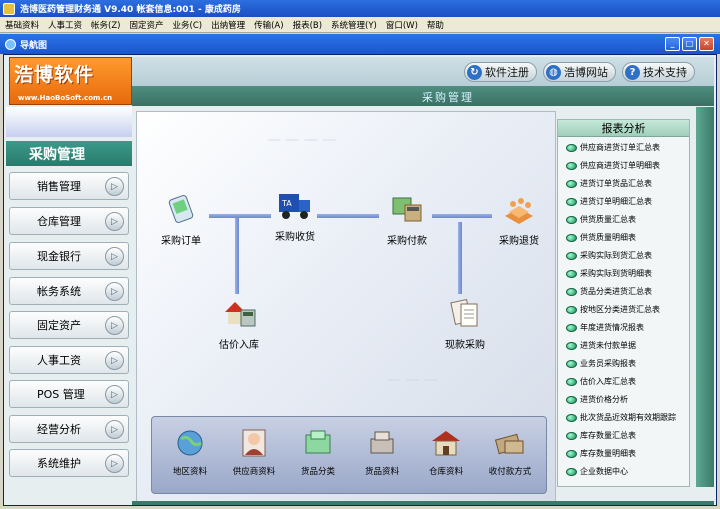  I want to click on sidebar-item-accounting: 帐务系统 ▷, so click(69, 291).